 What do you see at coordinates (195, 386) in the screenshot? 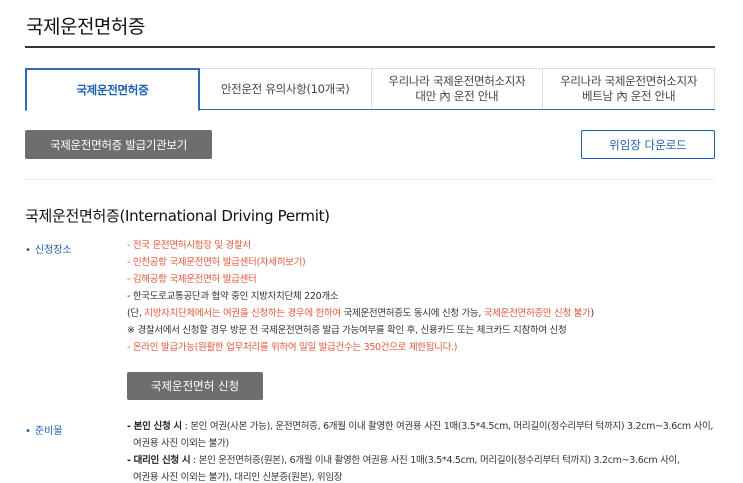
I see `apply-button: 국제운전면허 신청` at bounding box center [195, 386].